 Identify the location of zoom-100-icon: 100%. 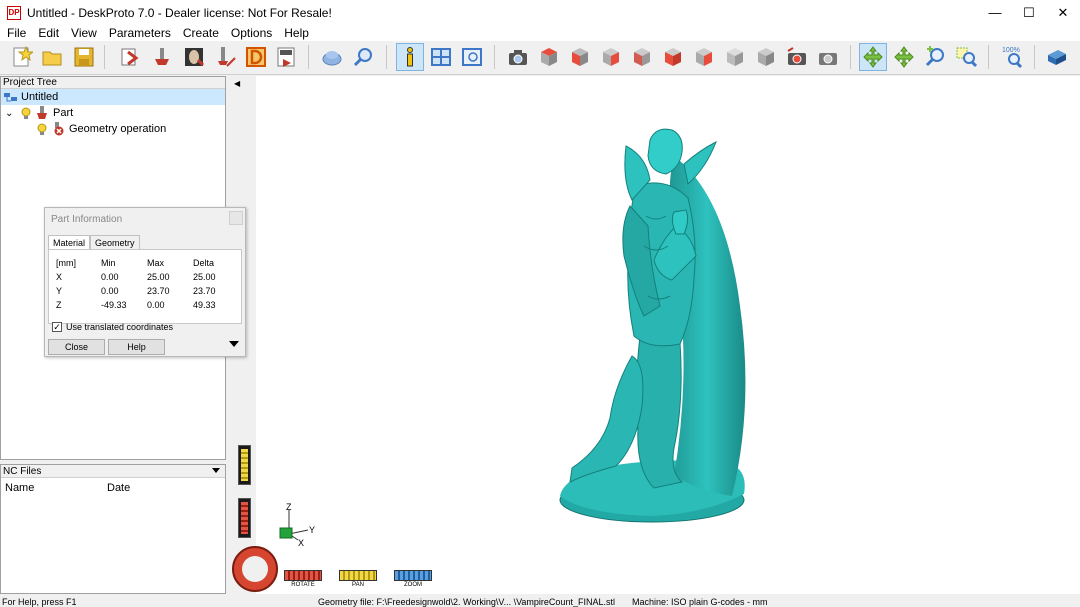
(1013, 57).